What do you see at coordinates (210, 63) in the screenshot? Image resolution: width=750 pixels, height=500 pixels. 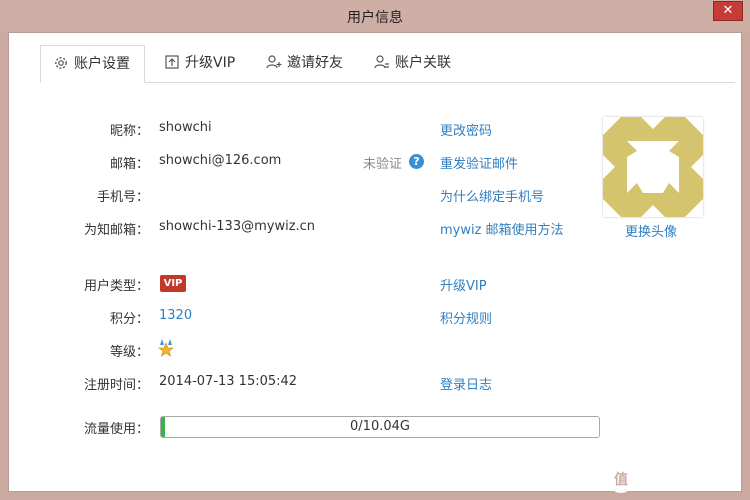 I see `tab-label: 升级VIP` at bounding box center [210, 63].